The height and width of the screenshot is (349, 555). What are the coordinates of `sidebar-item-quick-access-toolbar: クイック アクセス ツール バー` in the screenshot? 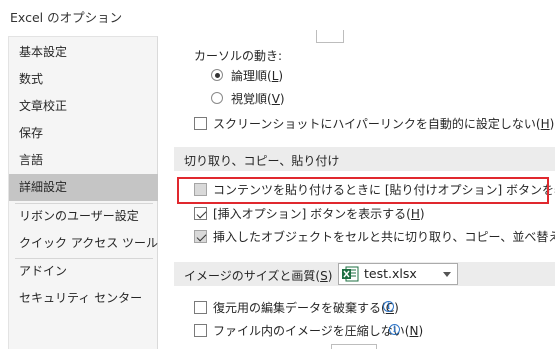 It's located at (83, 243).